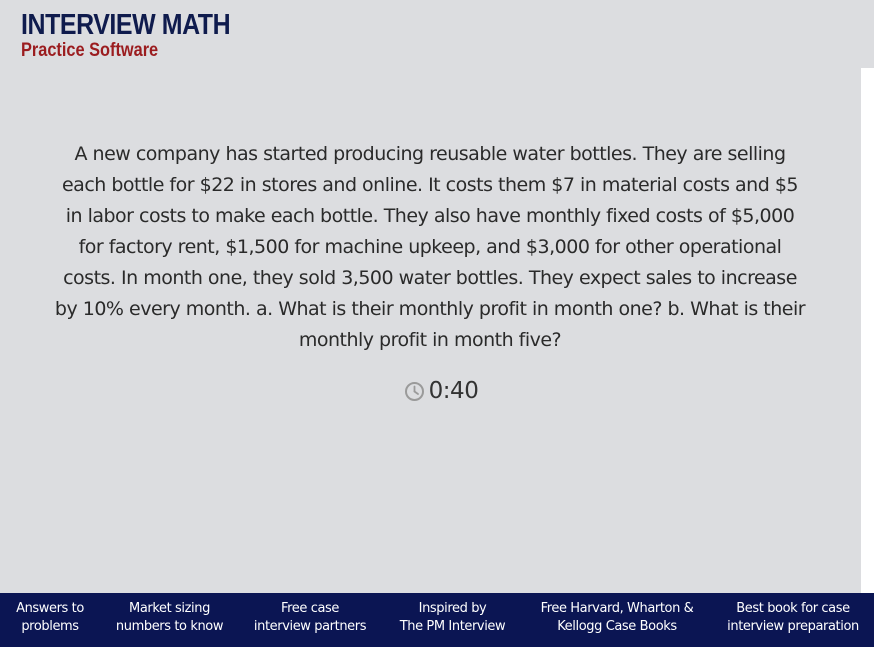  What do you see at coordinates (50, 608) in the screenshot?
I see `footer-link-line: Answers to` at bounding box center [50, 608].